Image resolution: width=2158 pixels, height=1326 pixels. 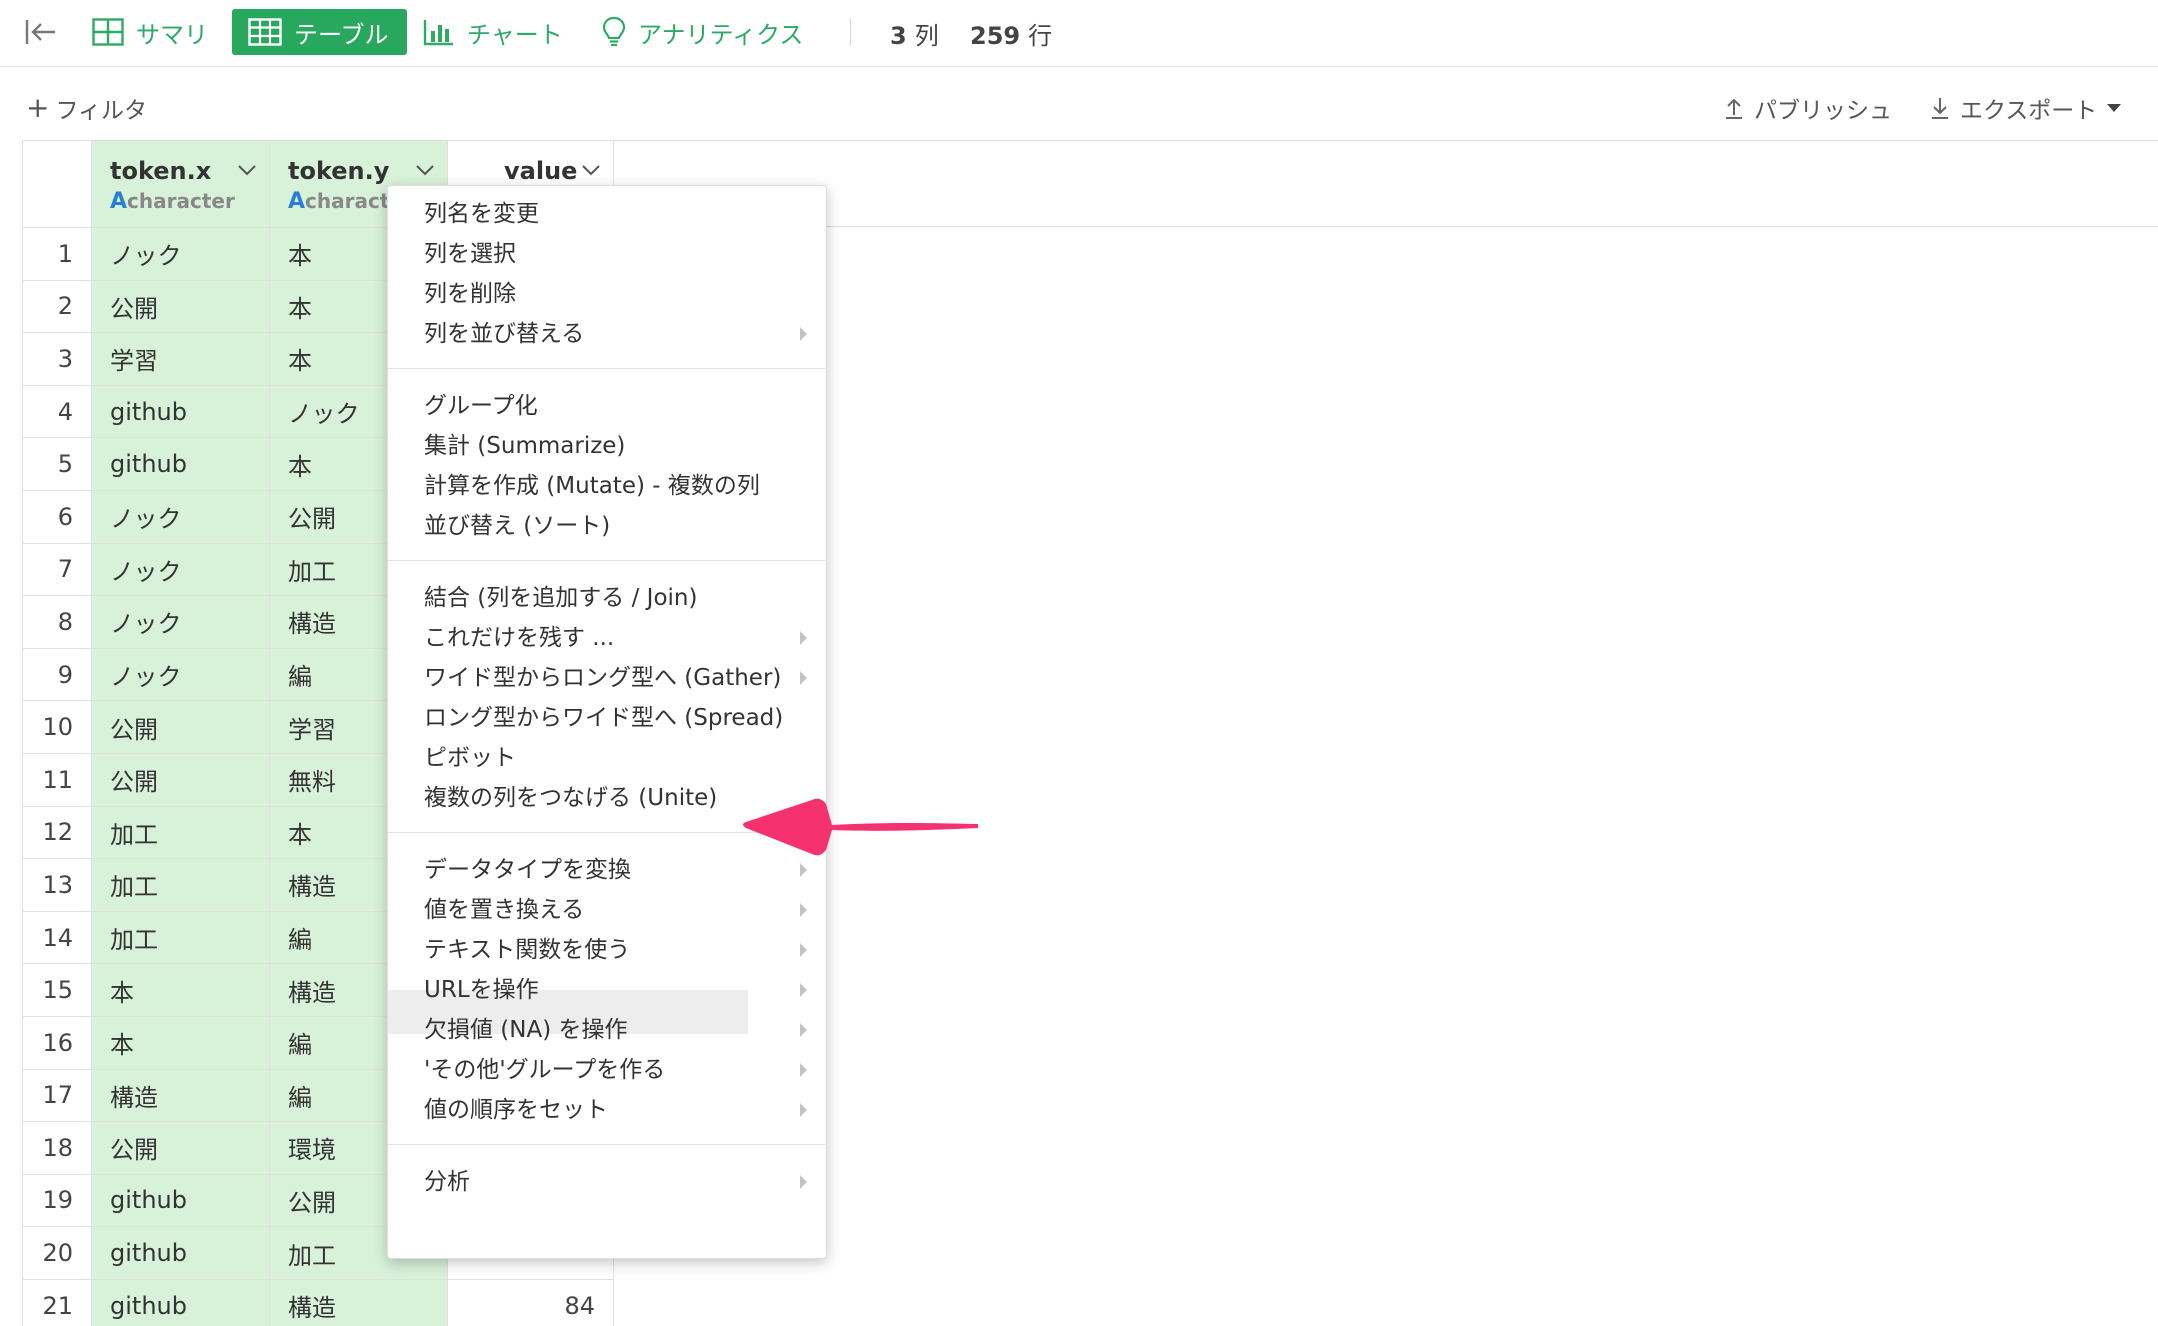 What do you see at coordinates (526, 1030) in the screenshot?
I see `menu-item: 欠損値 (NA) を操作` at bounding box center [526, 1030].